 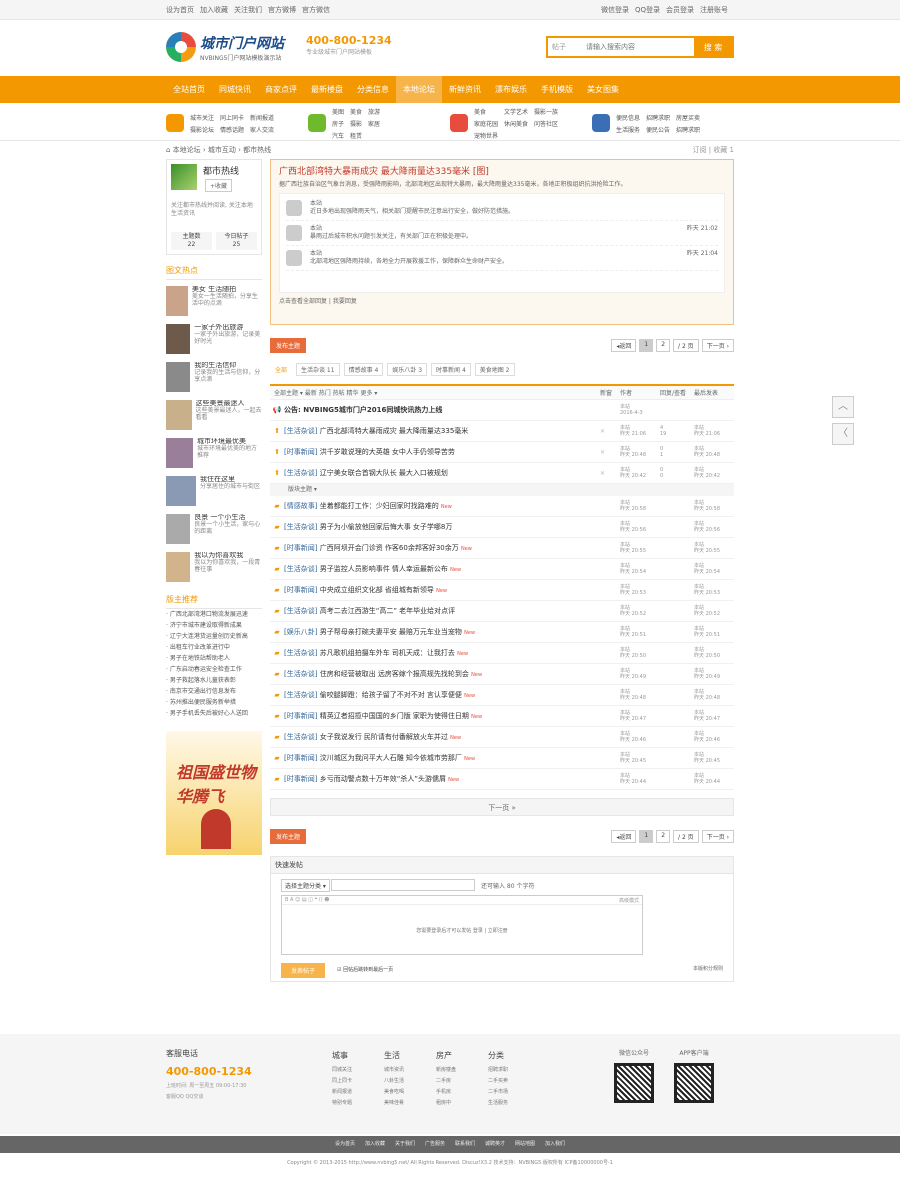 What do you see at coordinates (442, 590) in the screenshot?
I see `thread-title: [时事新闻] 中央成立组织文化部 省组城有新领导 New` at bounding box center [442, 590].